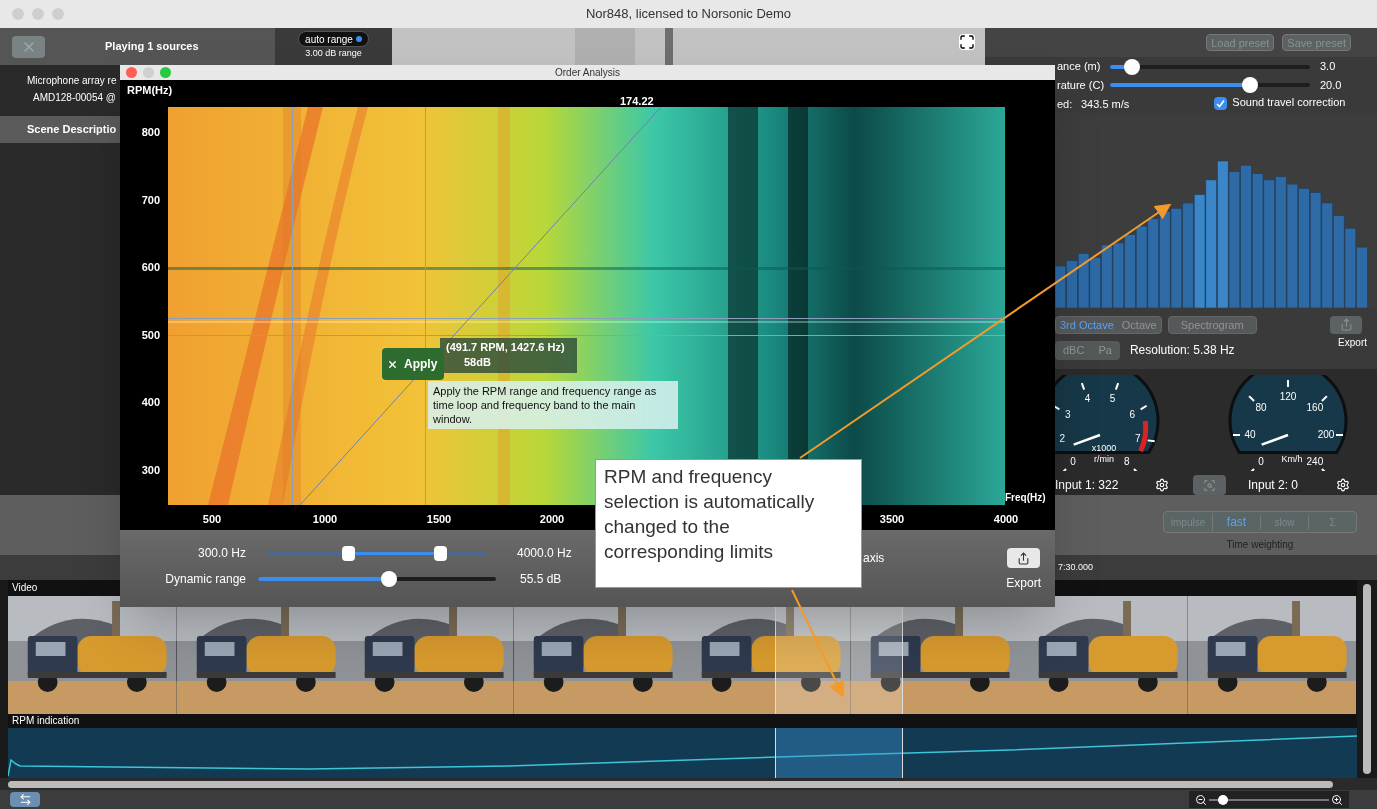 The width and height of the screenshot is (1377, 809). Describe the element at coordinates (1087, 485) in the screenshot. I see `input-reading: Input 1: 322` at that location.